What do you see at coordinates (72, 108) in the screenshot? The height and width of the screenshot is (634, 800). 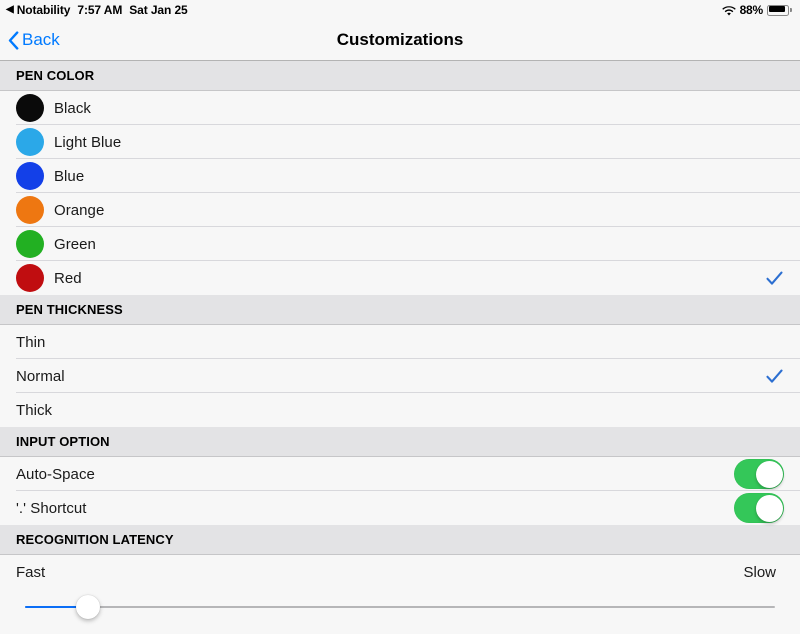 I see `row-label: Black` at bounding box center [72, 108].